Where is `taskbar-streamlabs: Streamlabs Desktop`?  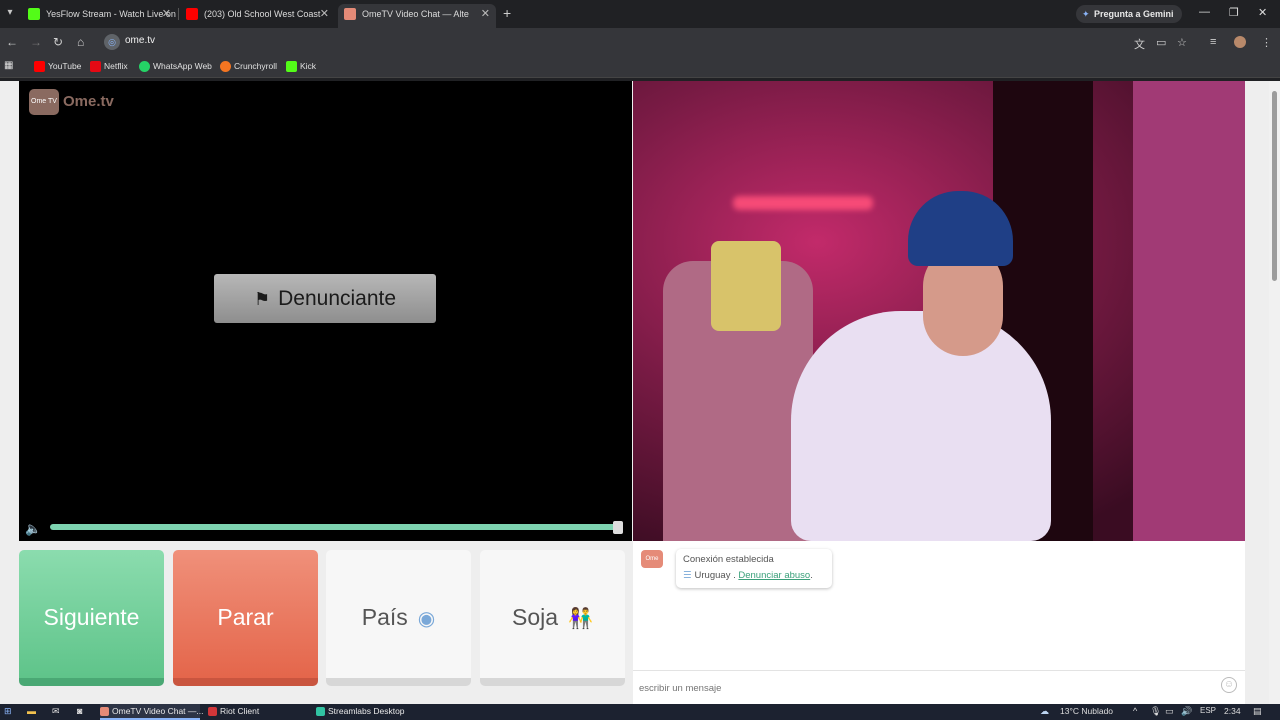
taskbar-streamlabs: Streamlabs Desktop is located at coordinates (360, 711).